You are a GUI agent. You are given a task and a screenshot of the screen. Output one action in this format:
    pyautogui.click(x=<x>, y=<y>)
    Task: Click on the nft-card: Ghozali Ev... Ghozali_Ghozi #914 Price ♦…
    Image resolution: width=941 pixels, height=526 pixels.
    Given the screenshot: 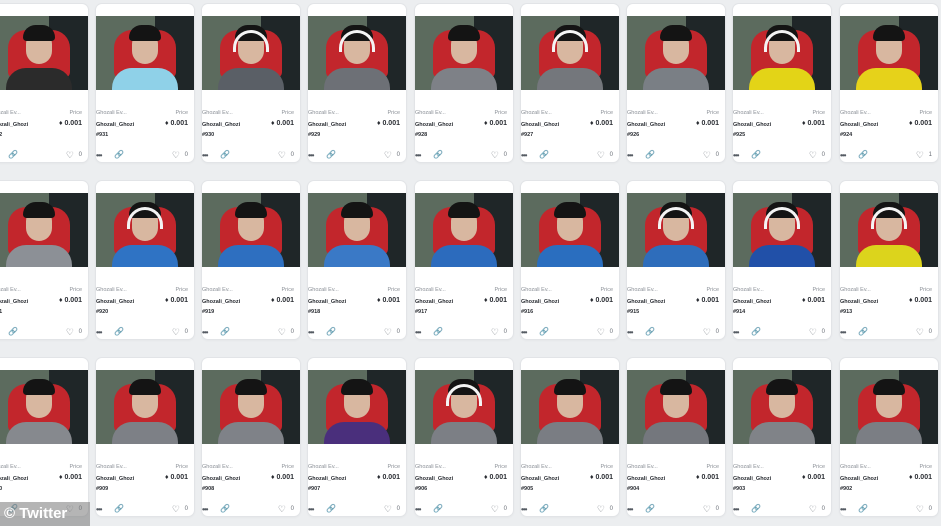 What is the action you would take?
    pyautogui.click(x=782, y=260)
    